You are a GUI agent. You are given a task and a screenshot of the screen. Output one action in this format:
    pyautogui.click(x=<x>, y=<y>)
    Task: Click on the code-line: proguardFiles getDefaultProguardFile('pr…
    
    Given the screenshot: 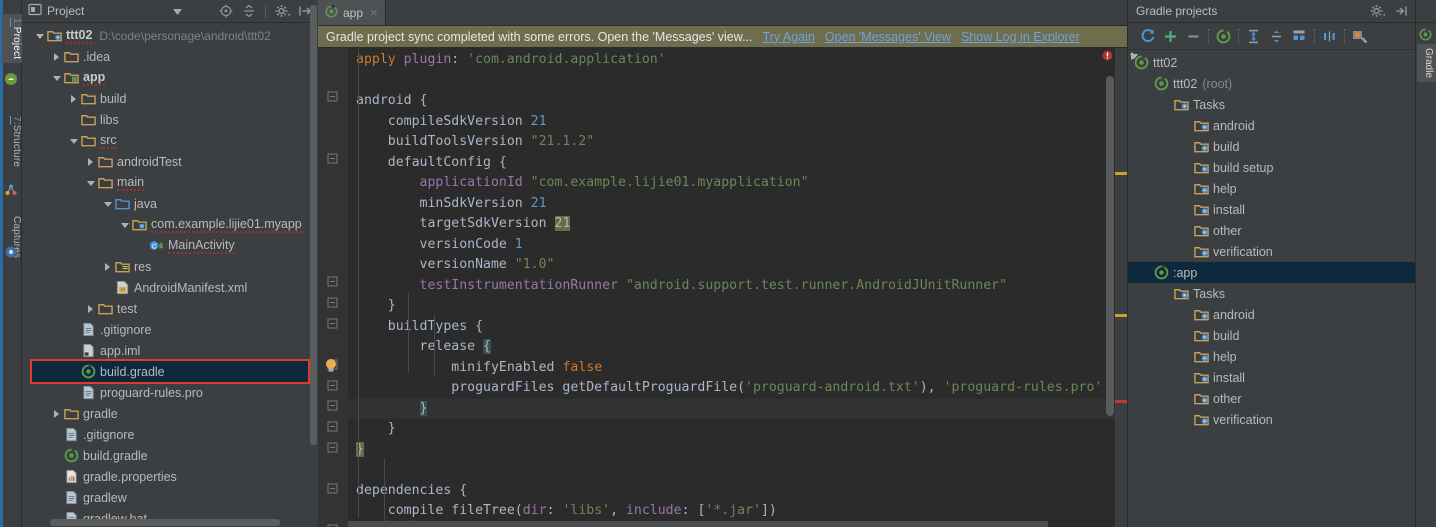 What is the action you would take?
    pyautogui.click(x=731, y=388)
    